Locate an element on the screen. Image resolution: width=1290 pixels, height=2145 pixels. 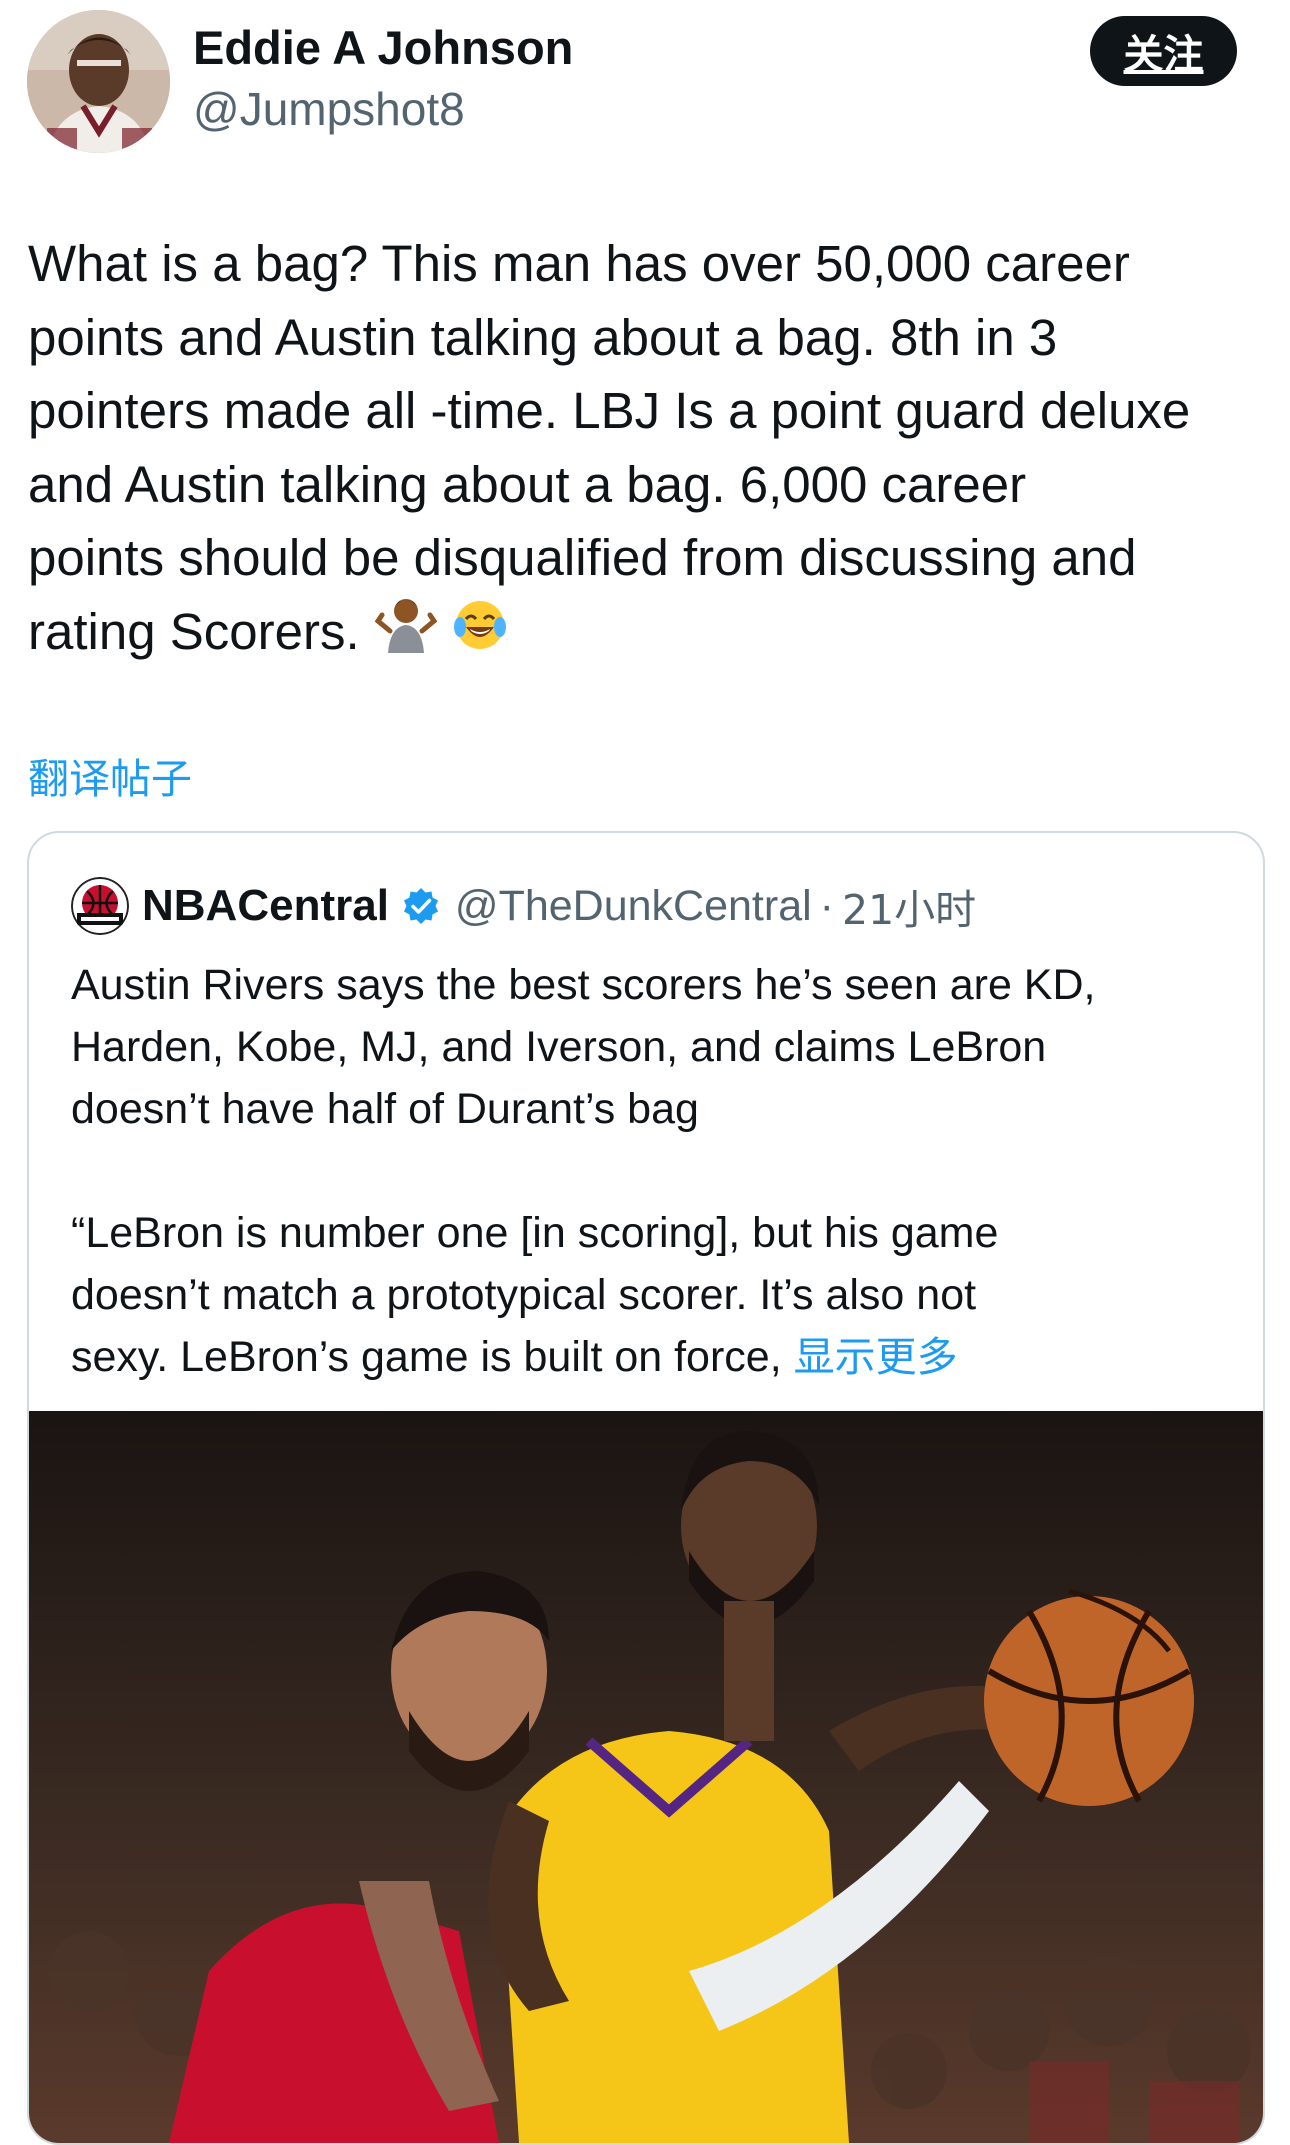
author-display-name: Eddie A Johnson is located at coordinates (383, 47).